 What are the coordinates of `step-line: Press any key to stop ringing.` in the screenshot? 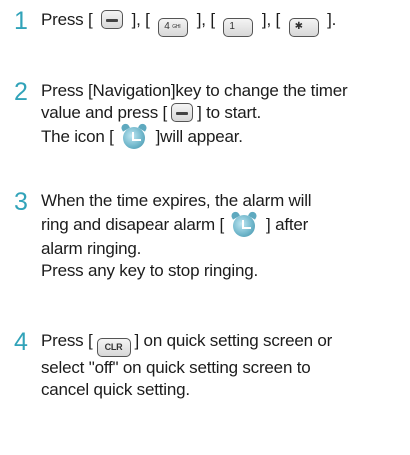 It's located at (150, 270).